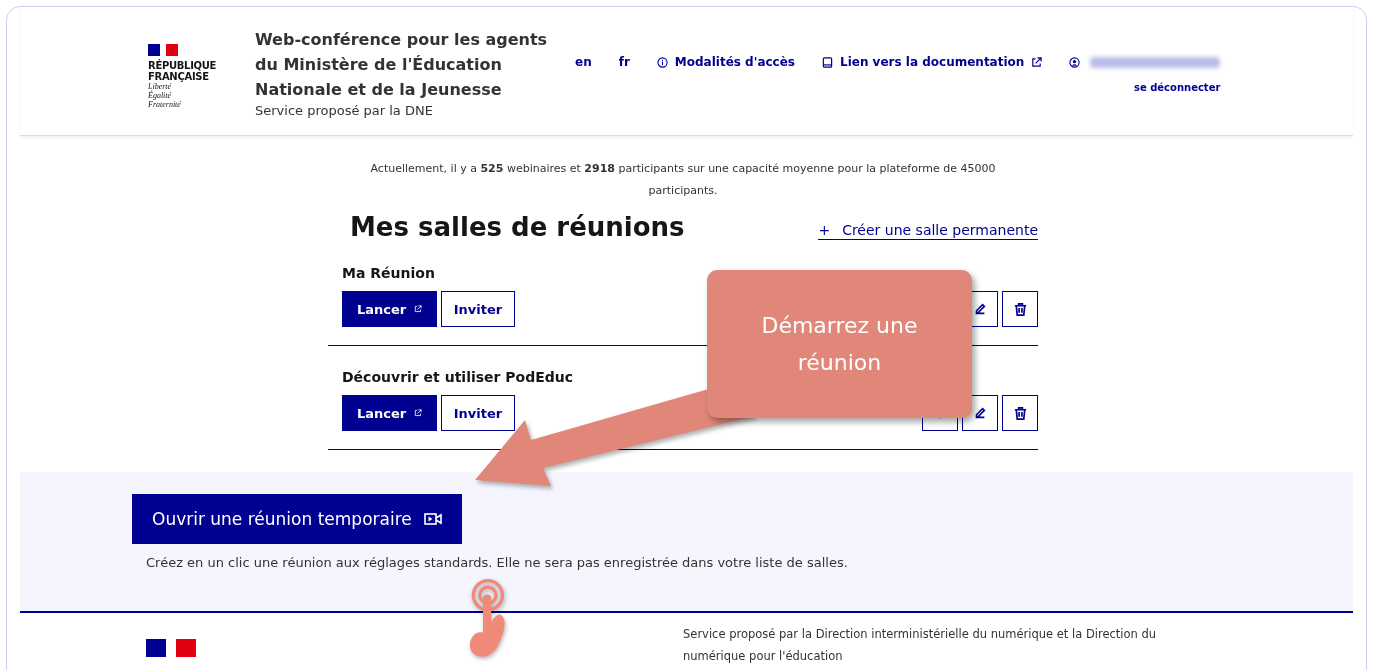 Image resolution: width=1373 pixels, height=670 pixels. What do you see at coordinates (402, 65) in the screenshot?
I see `site-title: Web-conférence pour les agents du Ministère de l'Éducation Nationale et de la Jeunesse` at bounding box center [402, 65].